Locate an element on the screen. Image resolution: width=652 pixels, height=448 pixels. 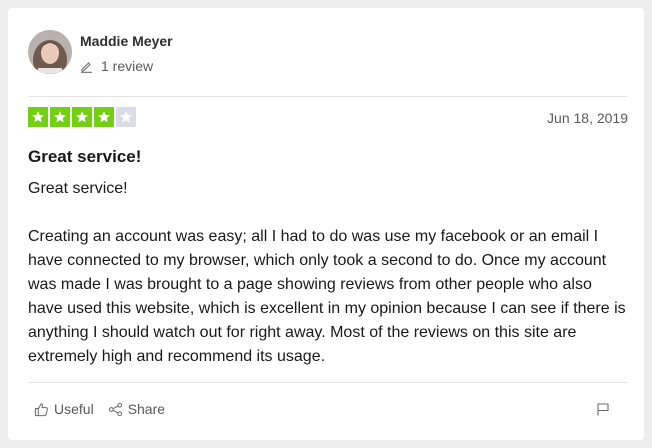
reviewer-header: Maddie Meyer 1 review is located at coordinates (100, 52).